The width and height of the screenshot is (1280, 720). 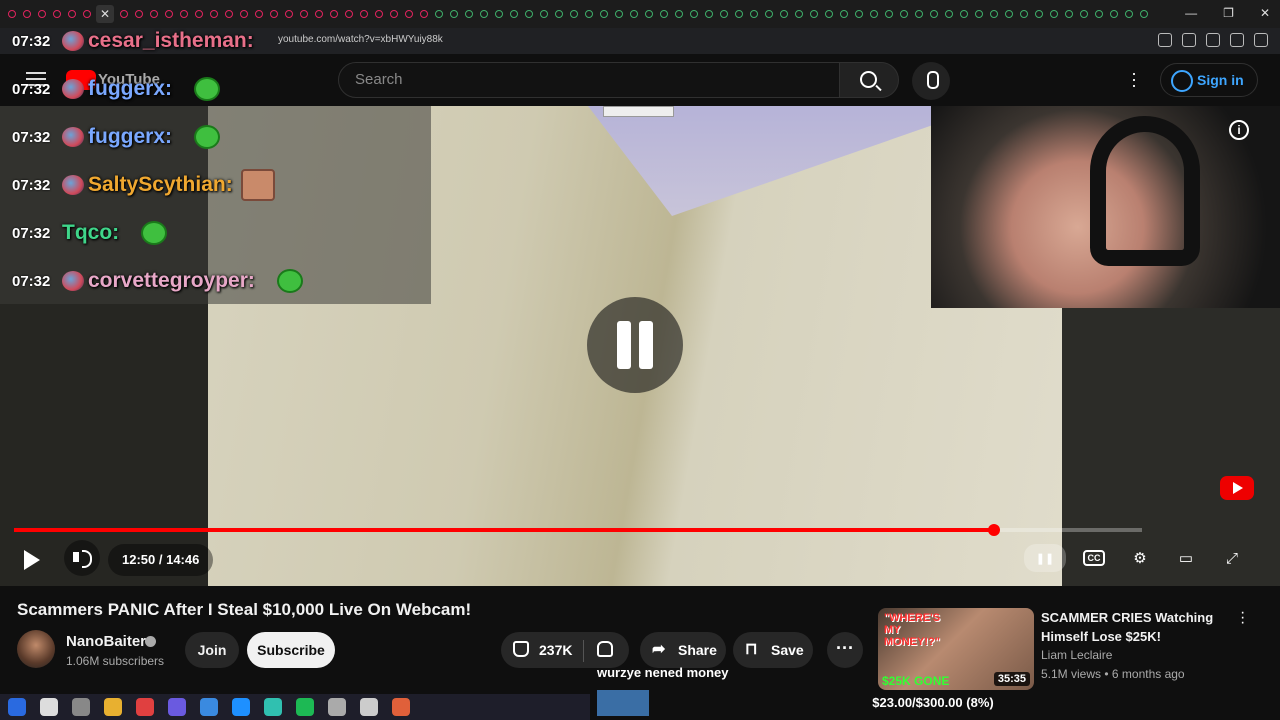 I want to click on like-count: 237K, so click(x=555, y=650).